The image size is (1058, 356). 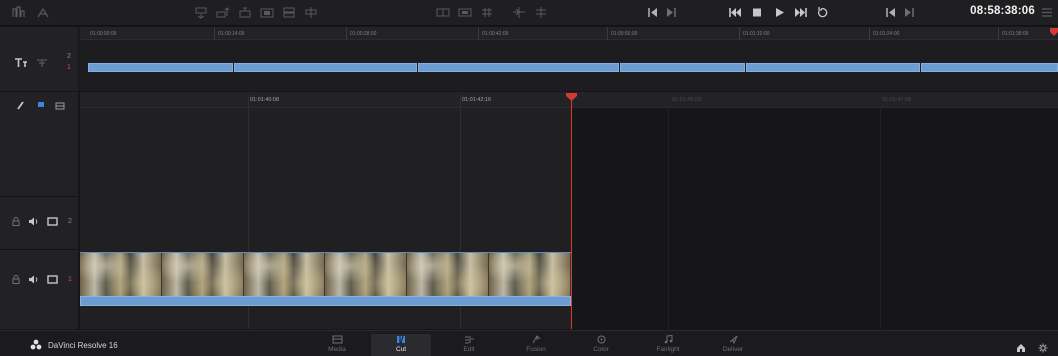 What do you see at coordinates (1015, 34) in the screenshot?
I see `ruler-tick-label: 01:01:38:00` at bounding box center [1015, 34].